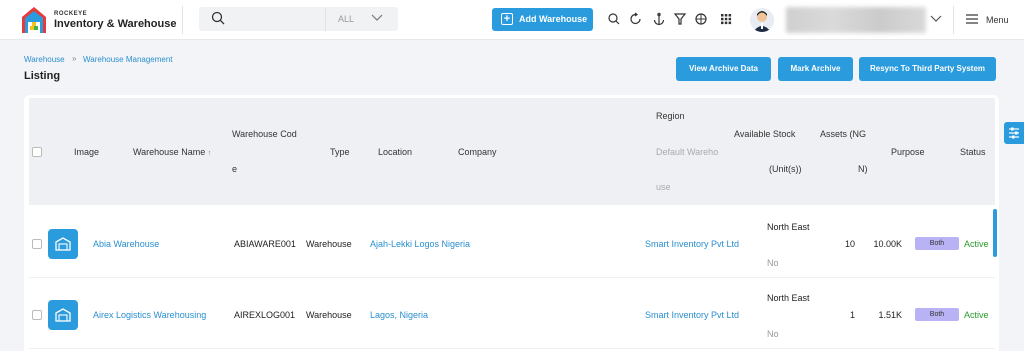 The width and height of the screenshot is (1024, 351). Describe the element at coordinates (340, 152) in the screenshot. I see `col-type: Type` at that location.